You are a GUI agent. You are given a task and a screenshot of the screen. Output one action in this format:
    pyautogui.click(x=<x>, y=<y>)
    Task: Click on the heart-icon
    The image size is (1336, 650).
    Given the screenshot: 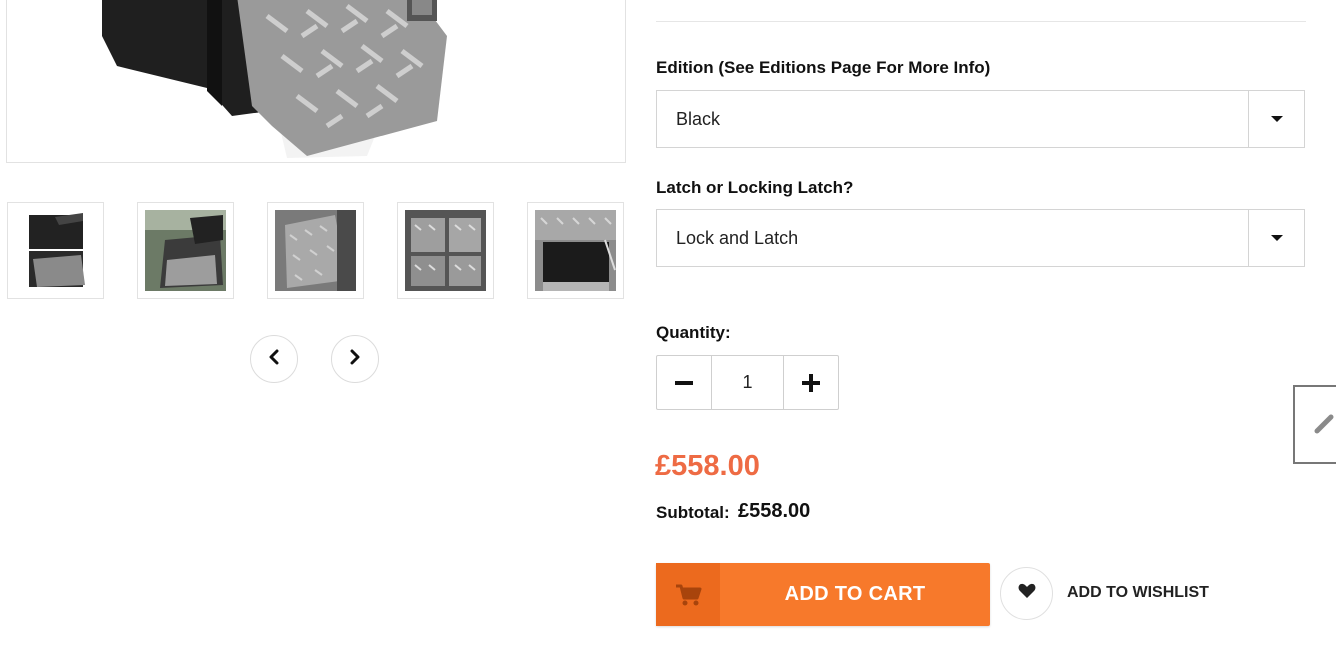 What is the action you would take?
    pyautogui.click(x=1027, y=593)
    